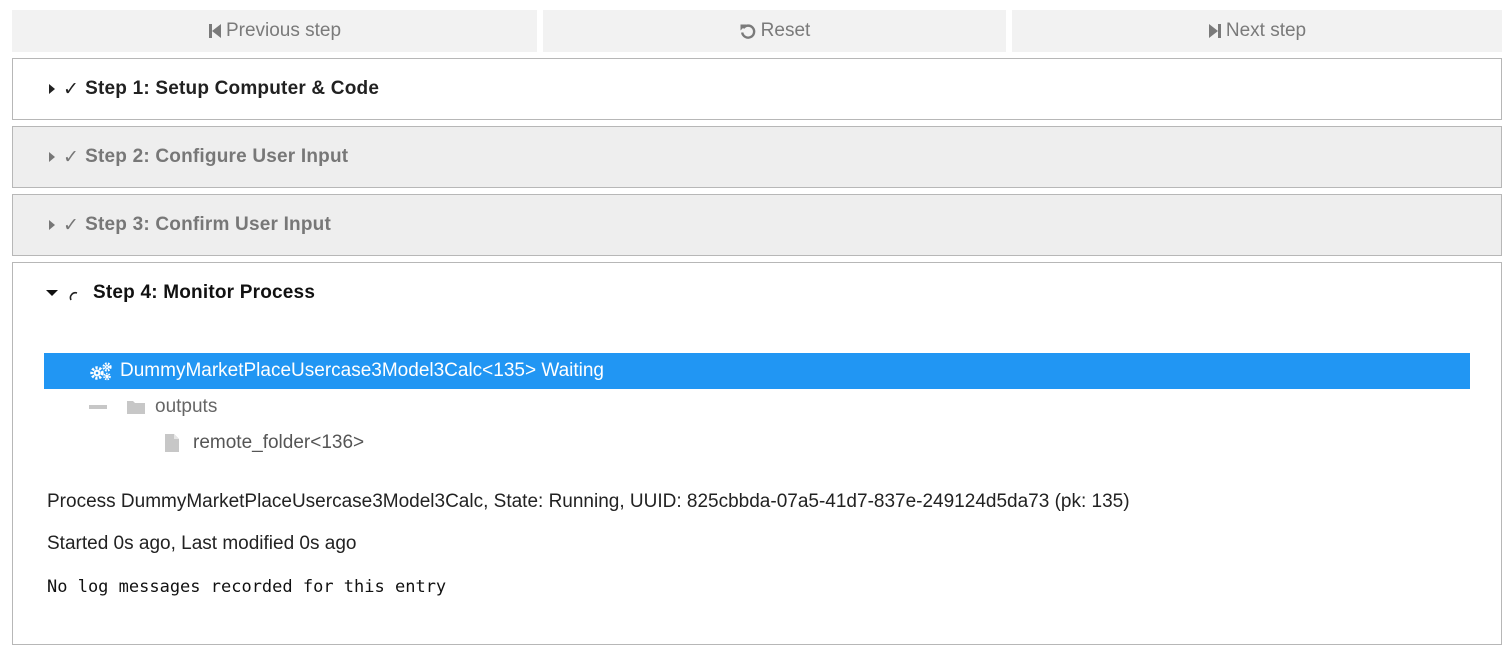  Describe the element at coordinates (71, 89) in the screenshot. I see `step-1-check: ✓` at that location.